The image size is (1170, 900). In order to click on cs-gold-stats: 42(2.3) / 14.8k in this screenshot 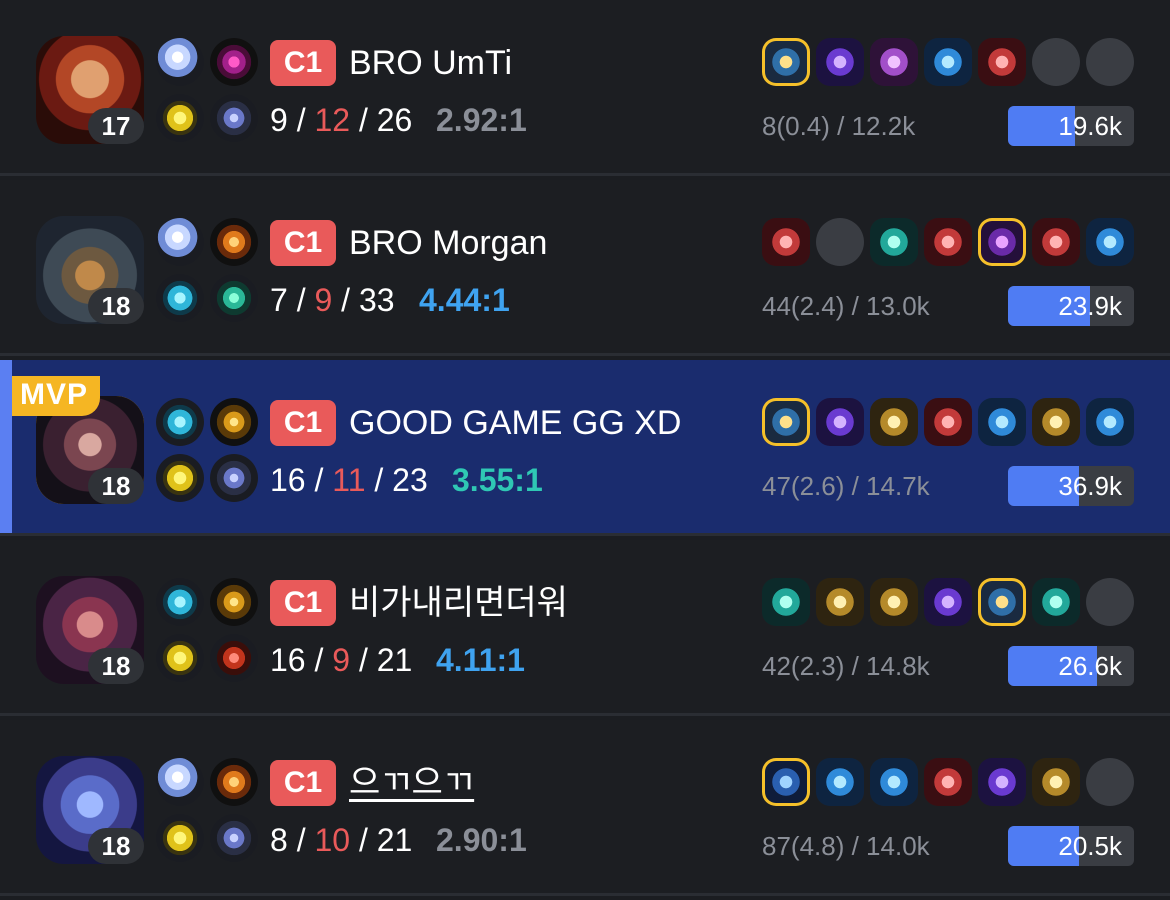, I will do `click(846, 666)`.